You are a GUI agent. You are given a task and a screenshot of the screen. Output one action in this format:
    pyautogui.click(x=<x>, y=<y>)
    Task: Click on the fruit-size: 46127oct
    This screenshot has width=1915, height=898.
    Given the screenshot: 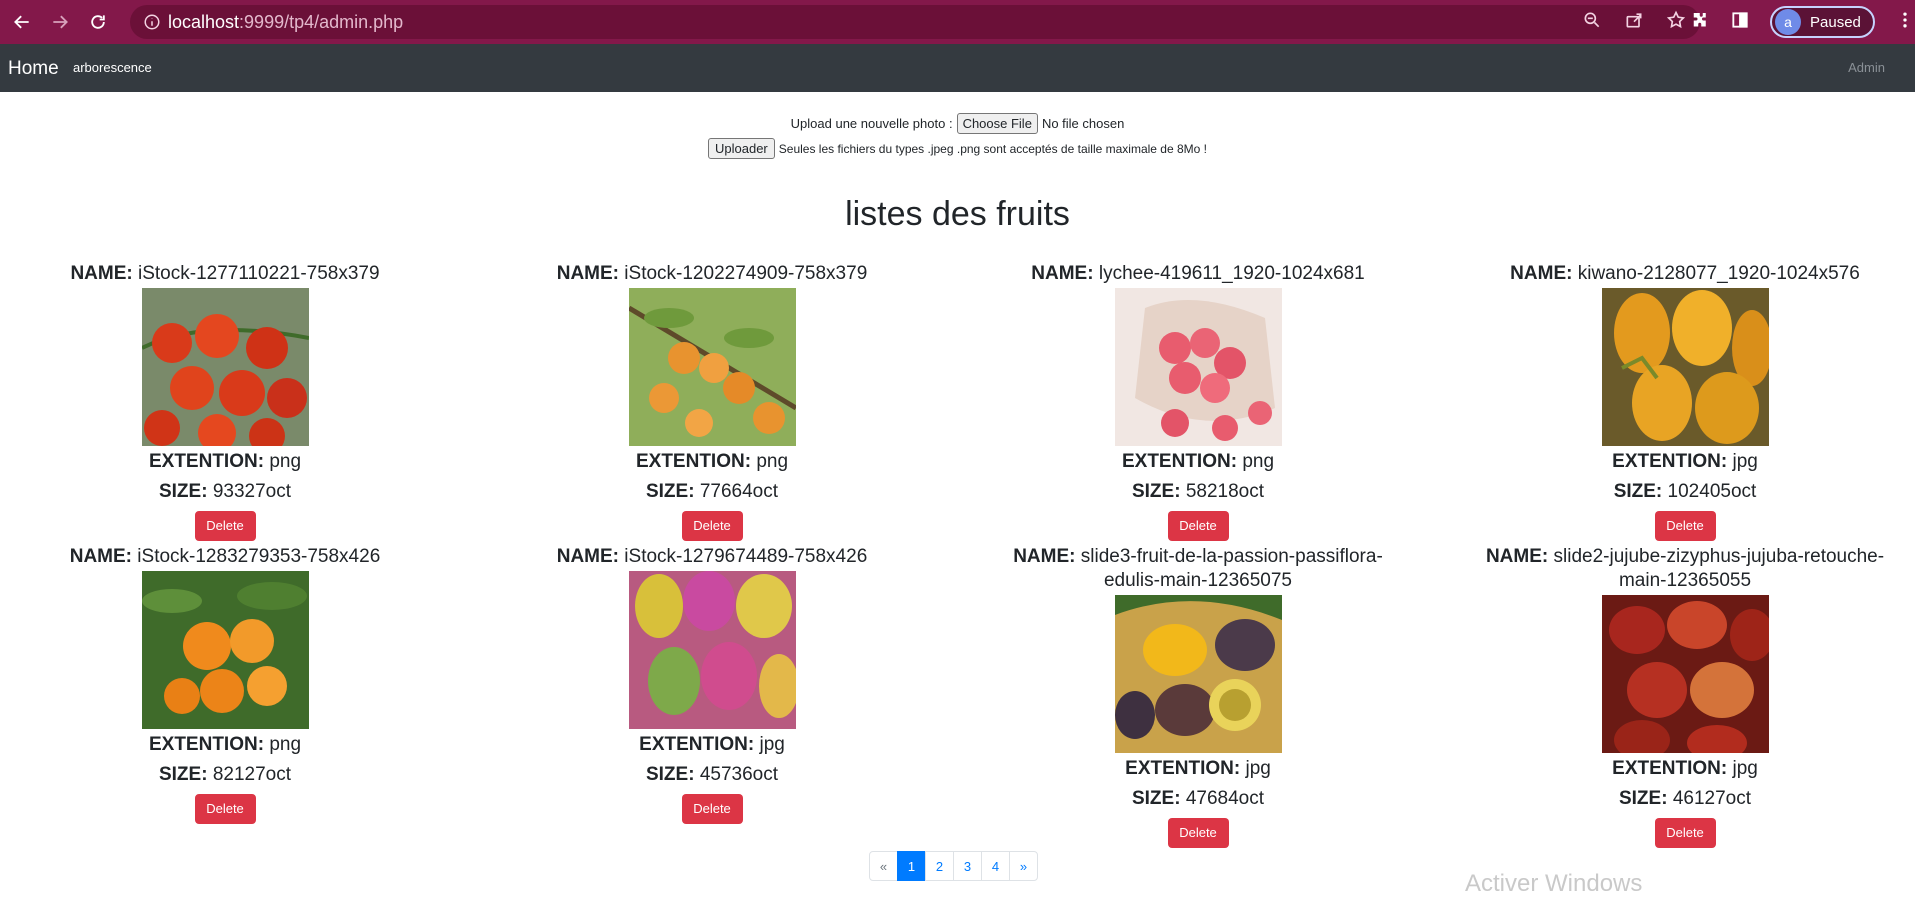 What is the action you would take?
    pyautogui.click(x=1712, y=798)
    